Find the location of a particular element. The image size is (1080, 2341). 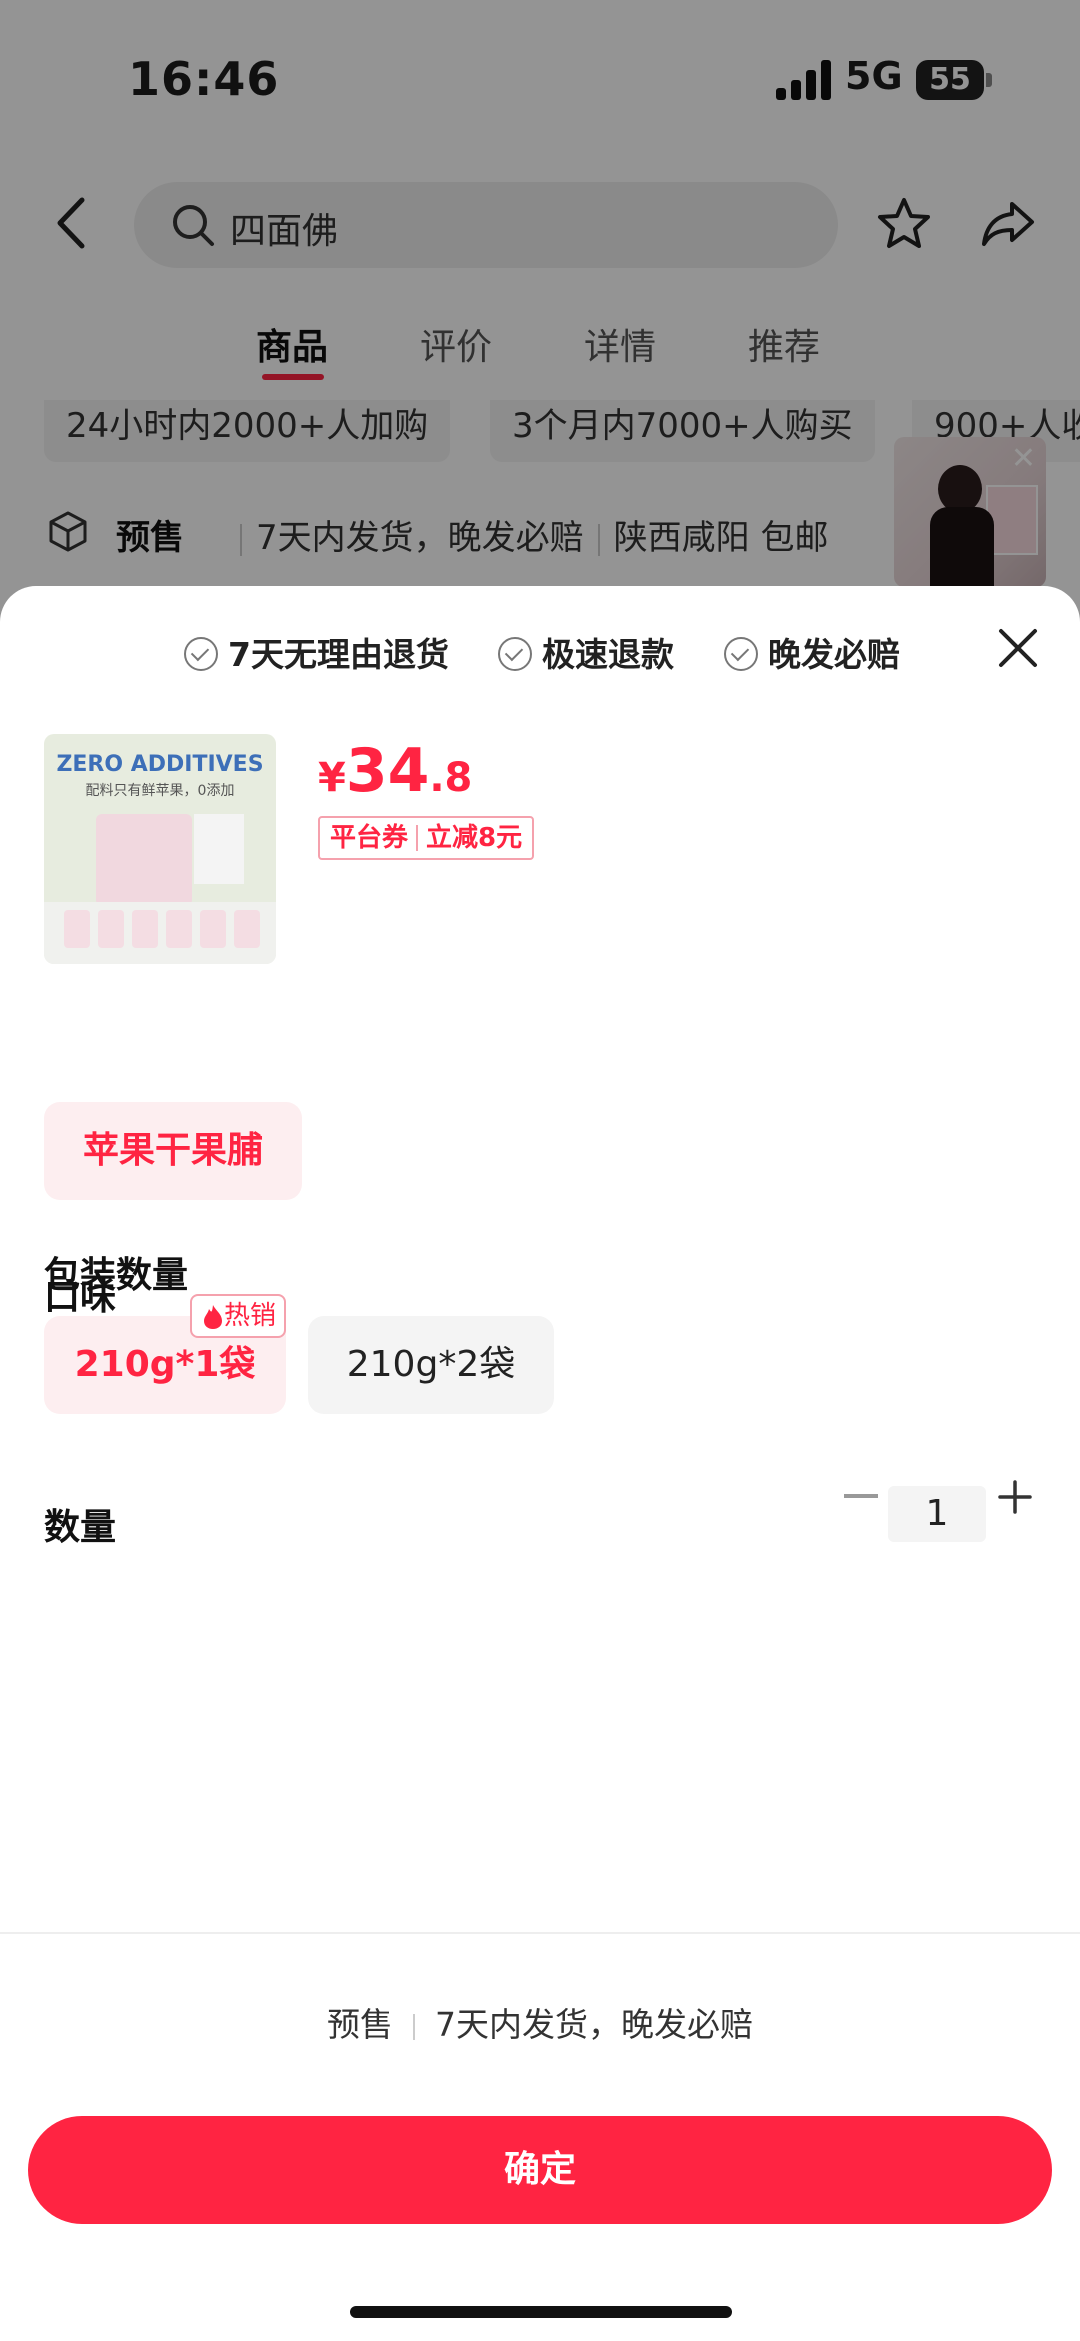

product-package is located at coordinates (144, 860).